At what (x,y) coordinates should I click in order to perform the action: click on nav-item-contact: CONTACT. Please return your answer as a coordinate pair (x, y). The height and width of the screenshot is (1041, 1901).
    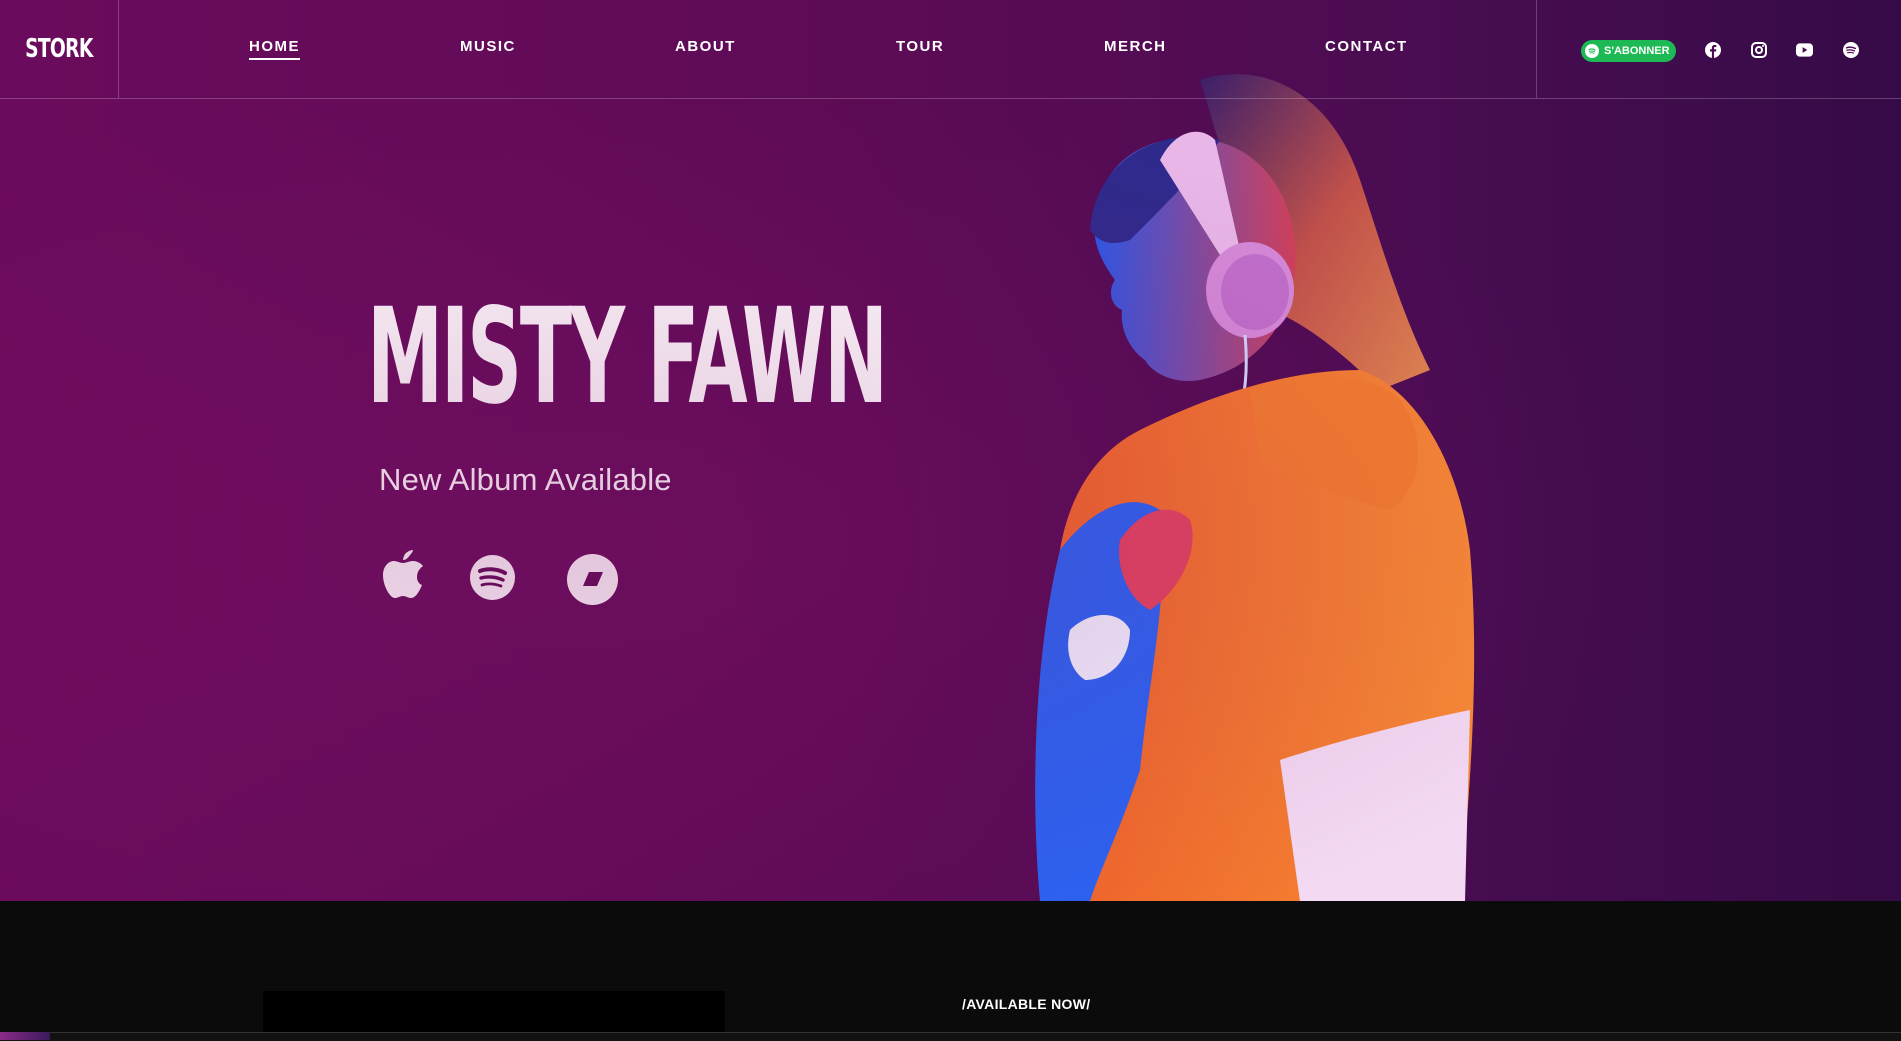
    Looking at the image, I should click on (1366, 46).